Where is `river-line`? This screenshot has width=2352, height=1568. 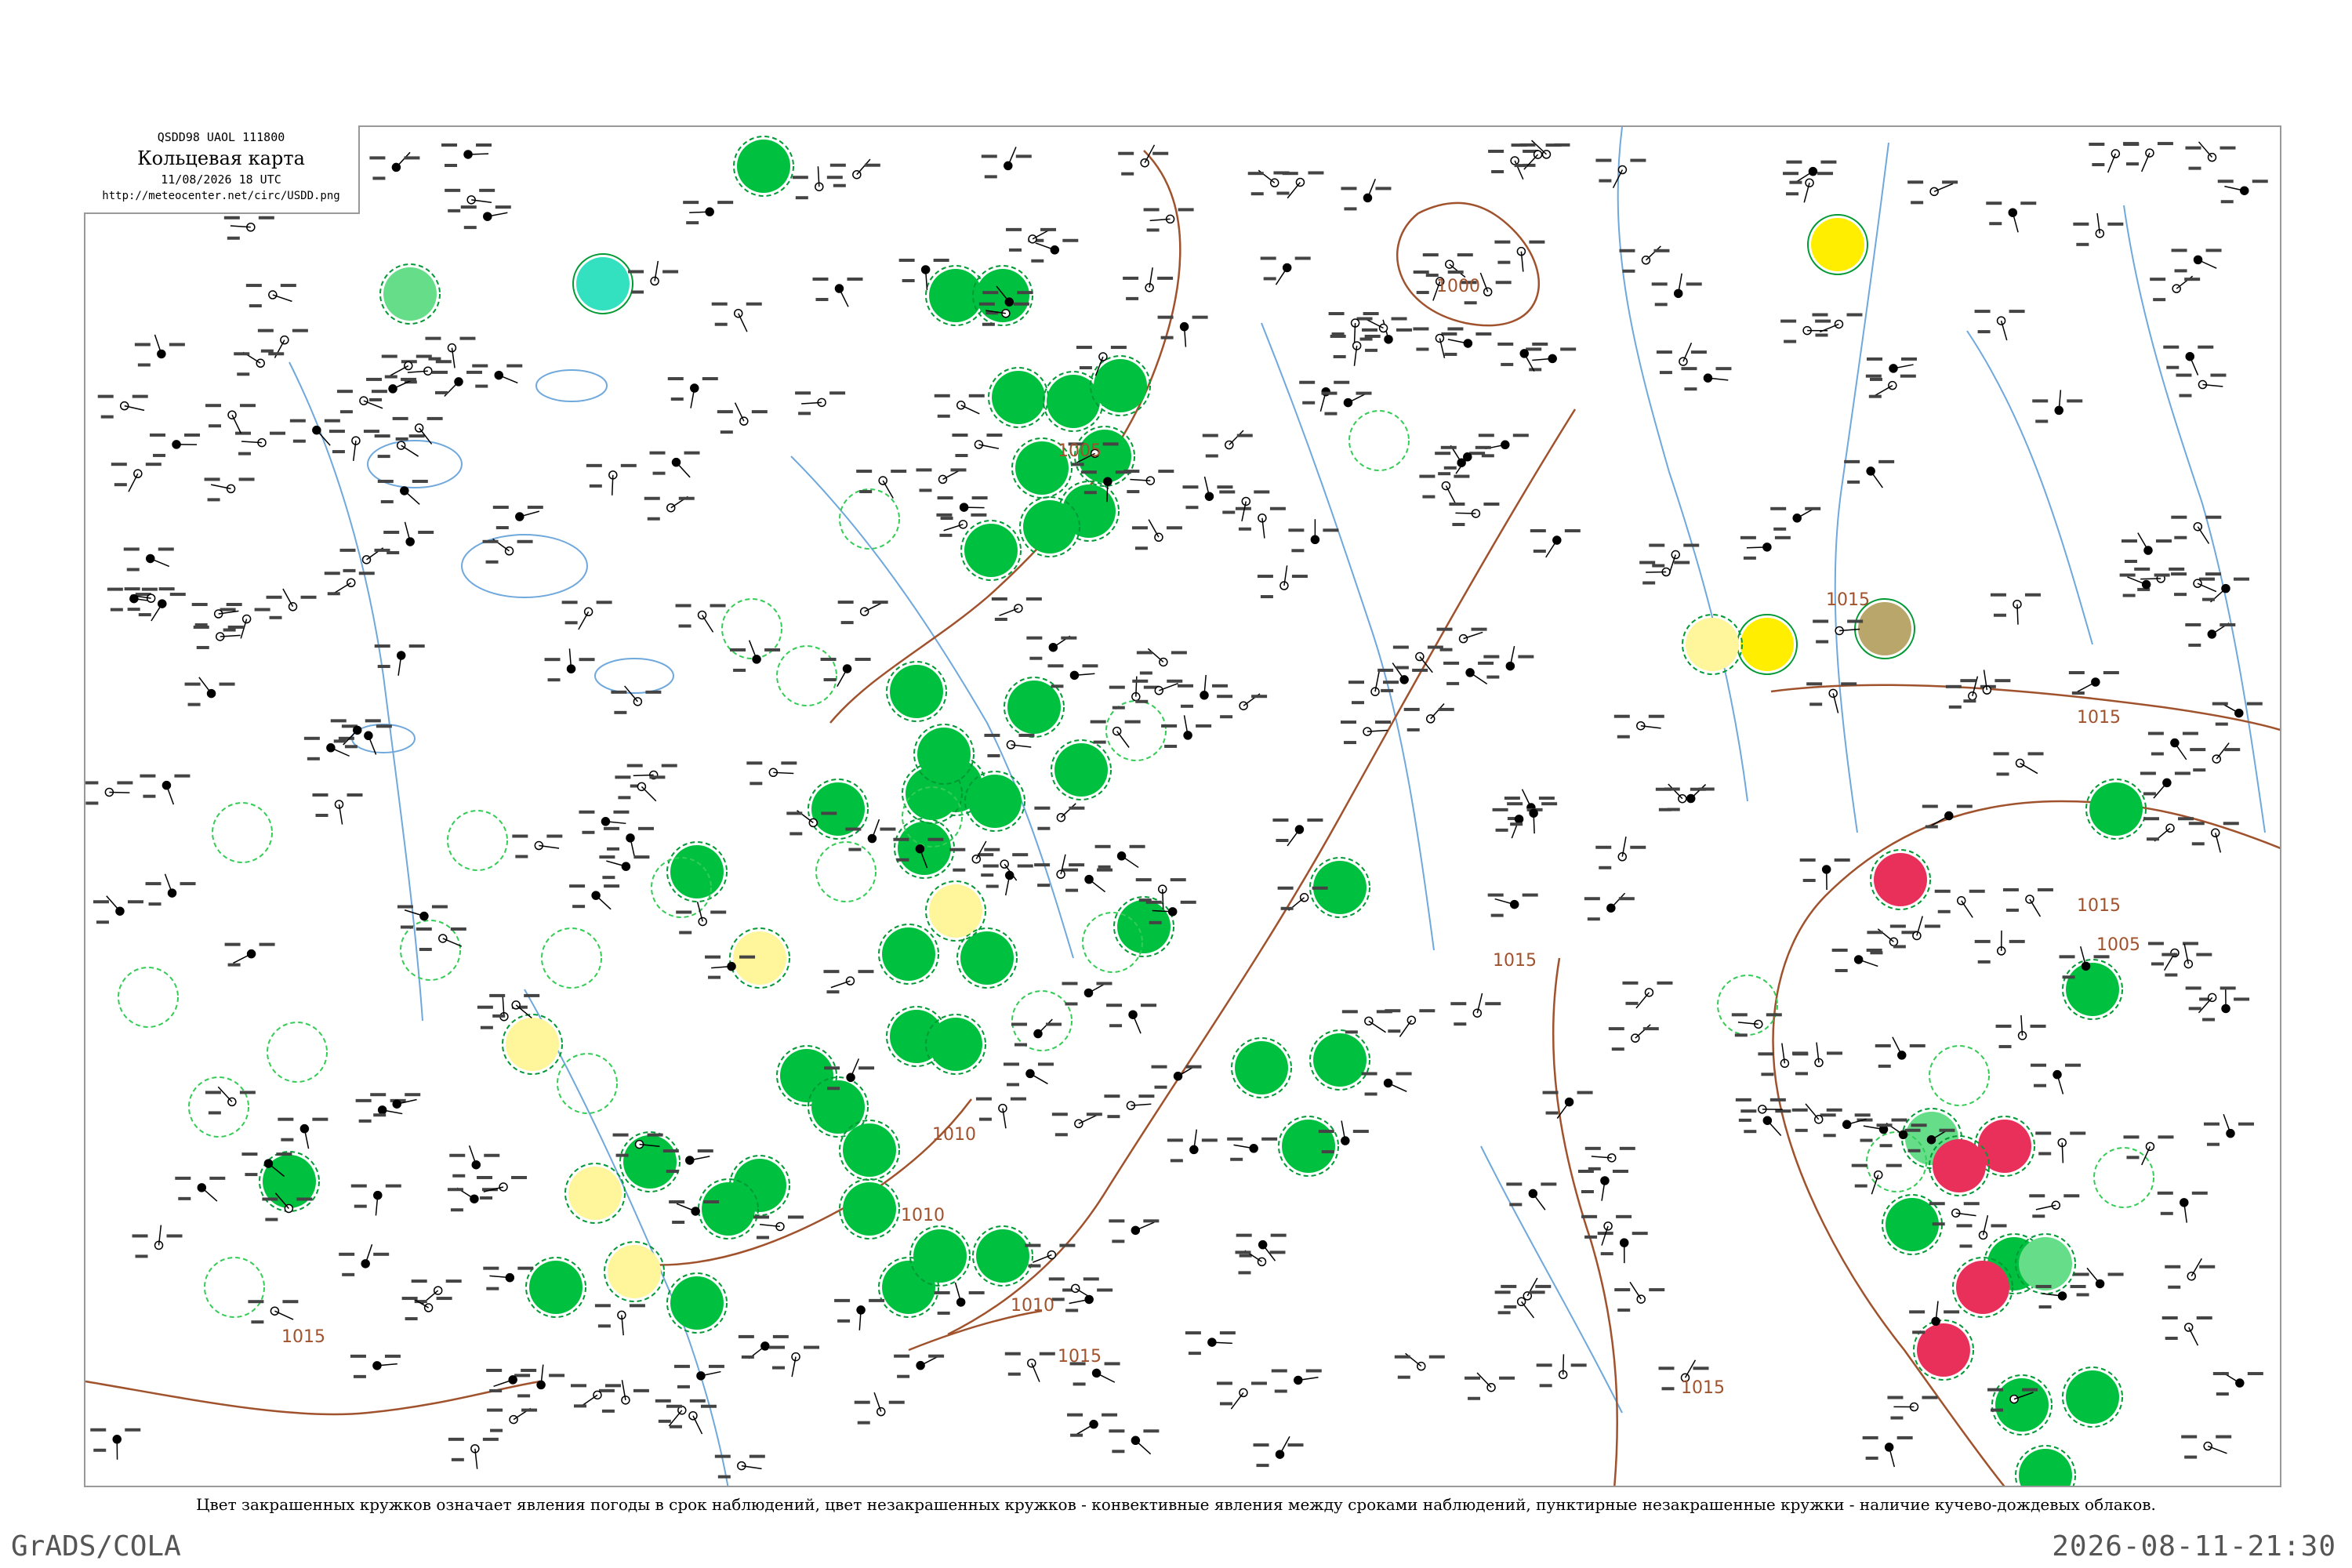 river-line is located at coordinates (356, 691).